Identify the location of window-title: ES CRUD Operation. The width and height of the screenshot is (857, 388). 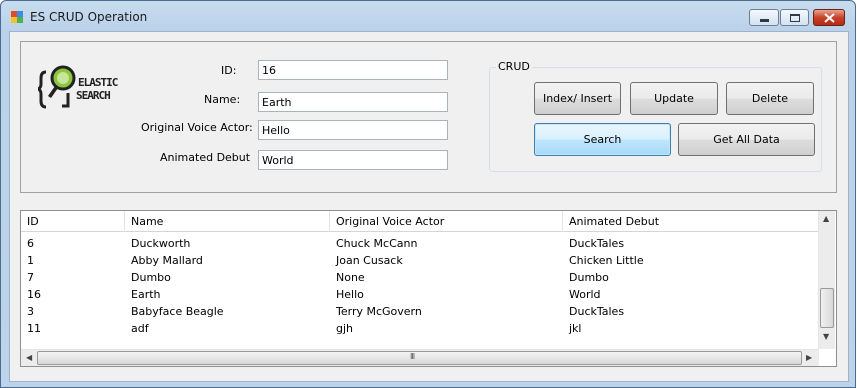
(89, 17).